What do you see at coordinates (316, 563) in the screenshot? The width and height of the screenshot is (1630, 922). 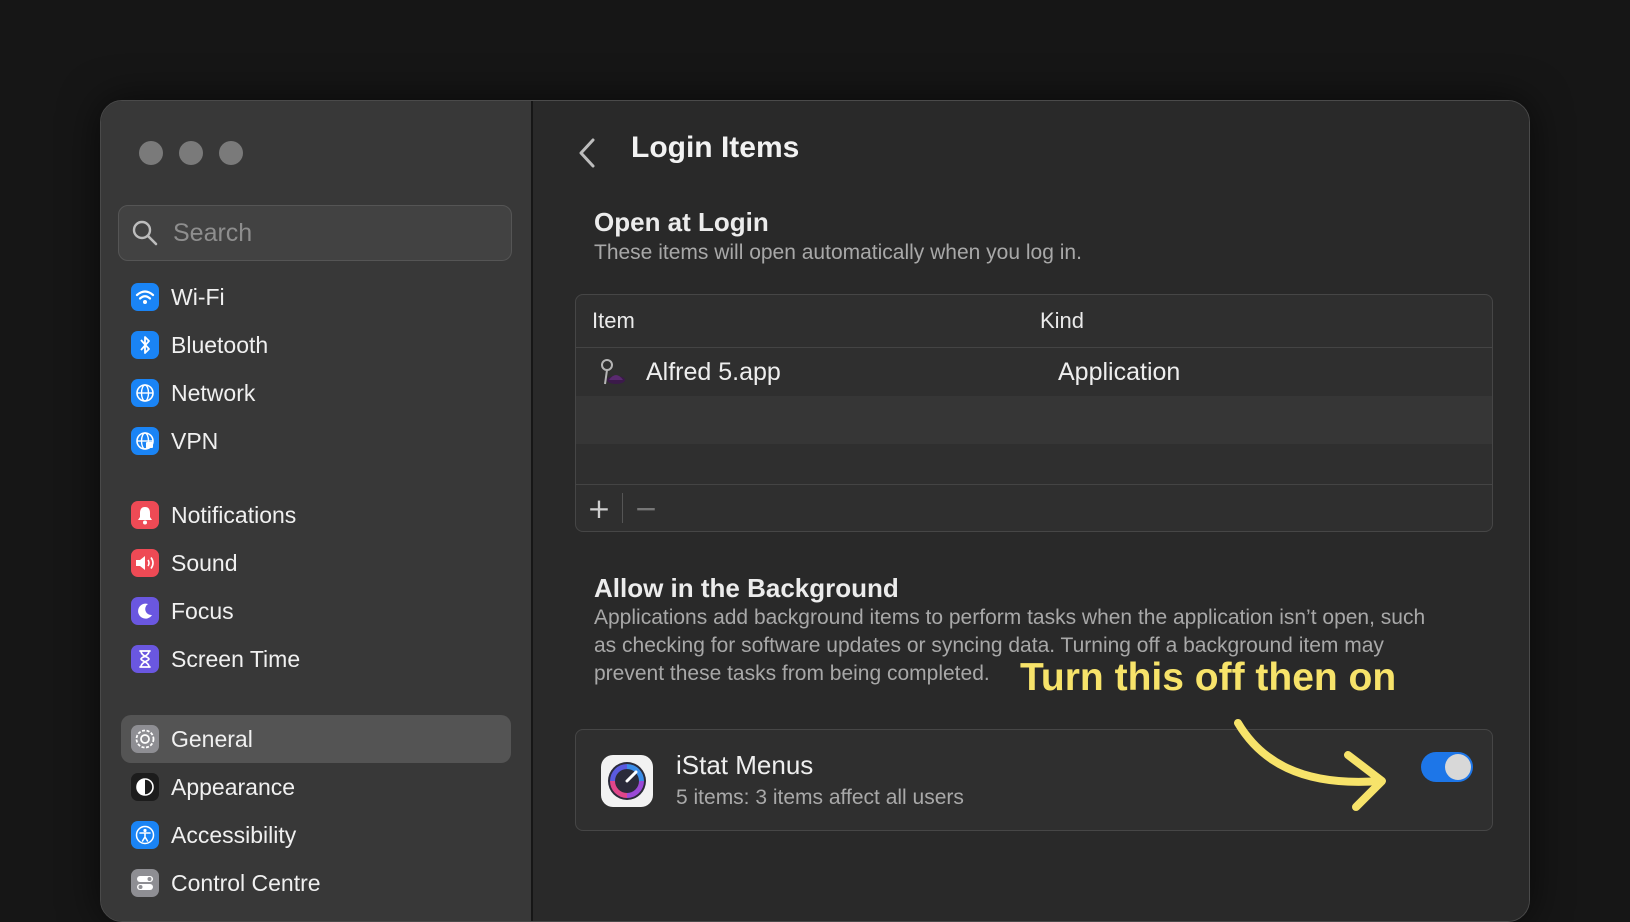 I see `sidebar-item-sound: Sound` at bounding box center [316, 563].